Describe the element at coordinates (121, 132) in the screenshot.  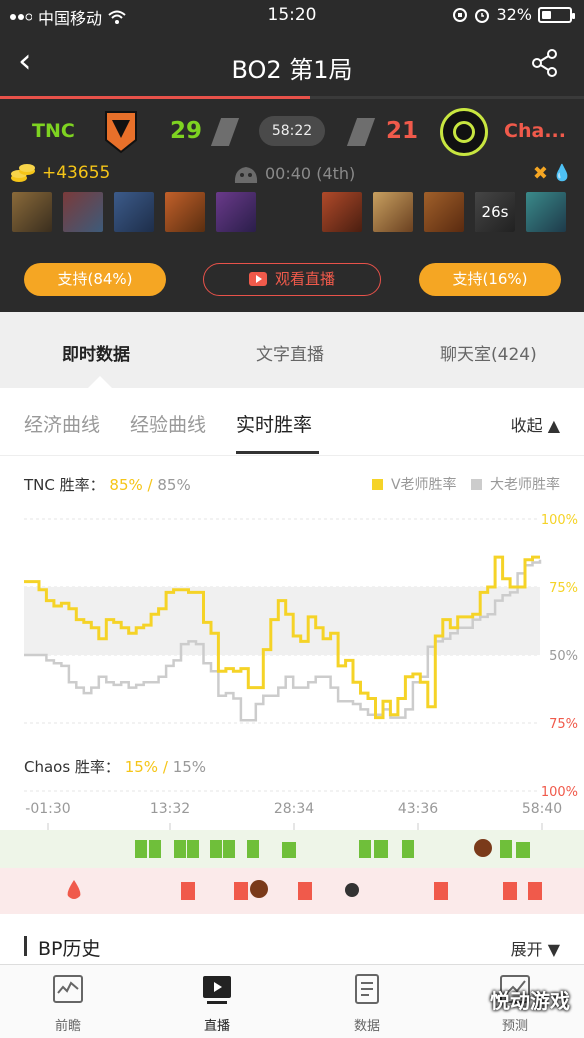
I see `tnc-logo` at that location.